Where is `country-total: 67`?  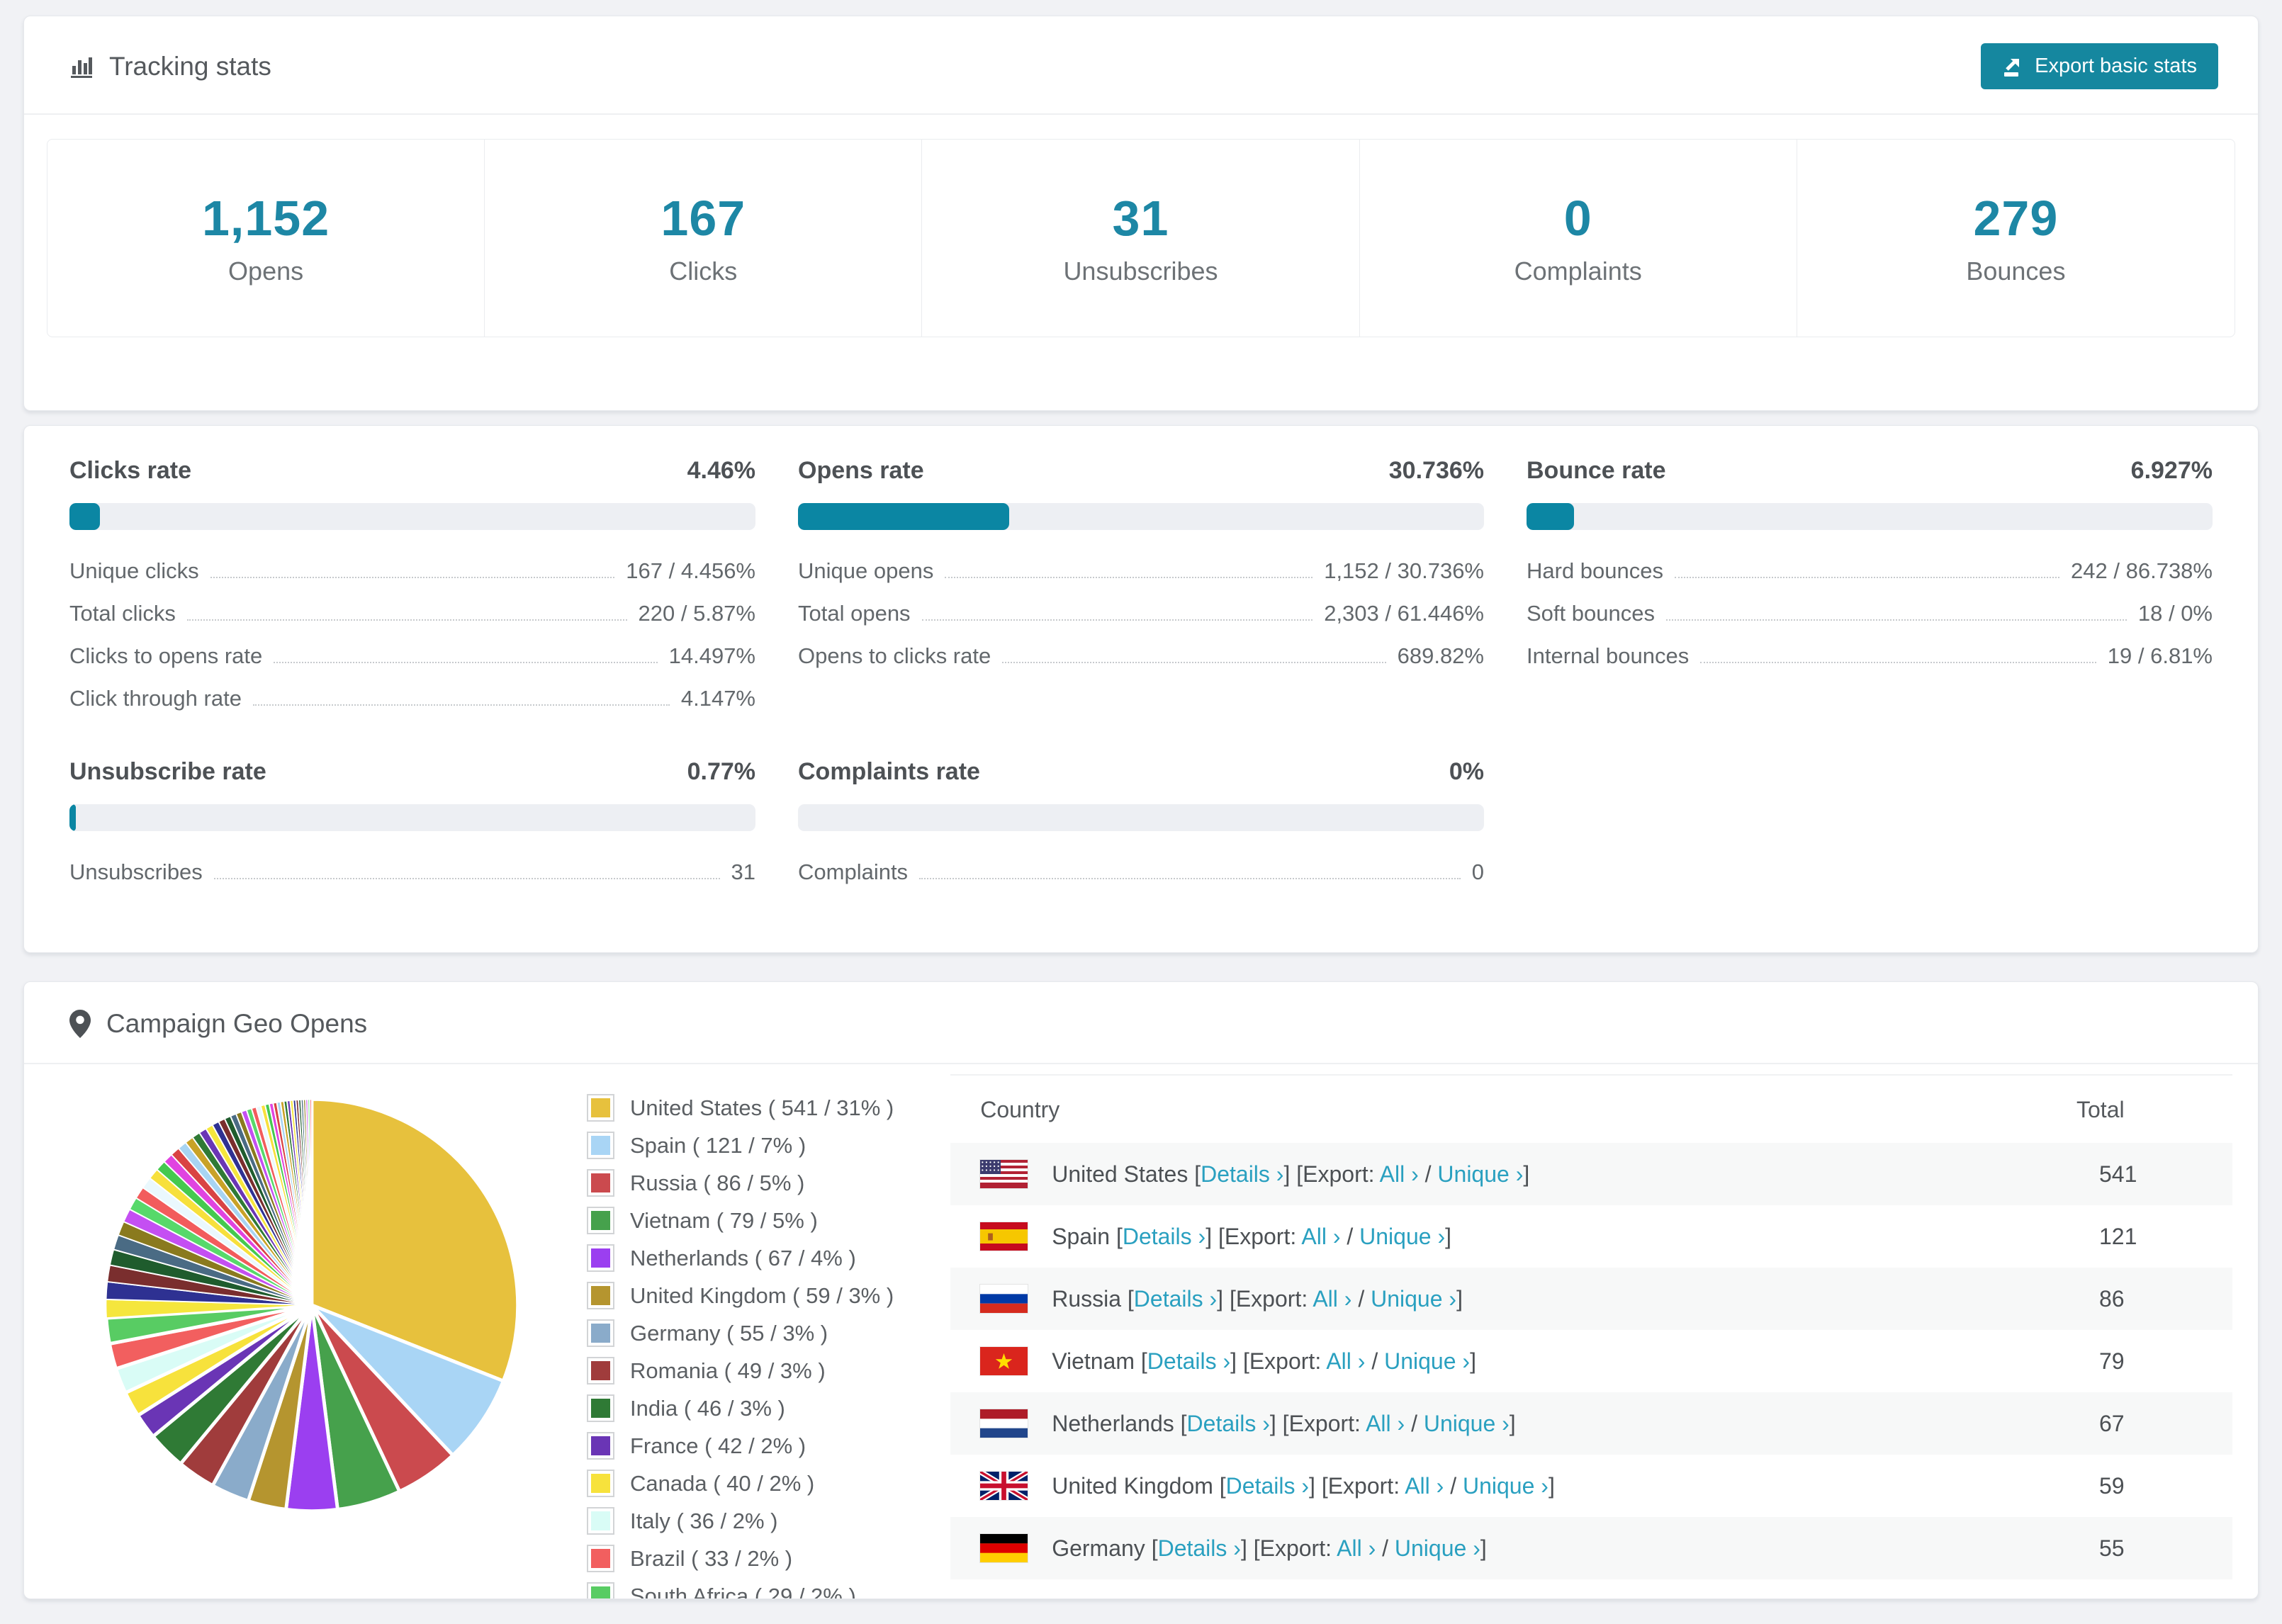 country-total: 67 is located at coordinates (2150, 1424).